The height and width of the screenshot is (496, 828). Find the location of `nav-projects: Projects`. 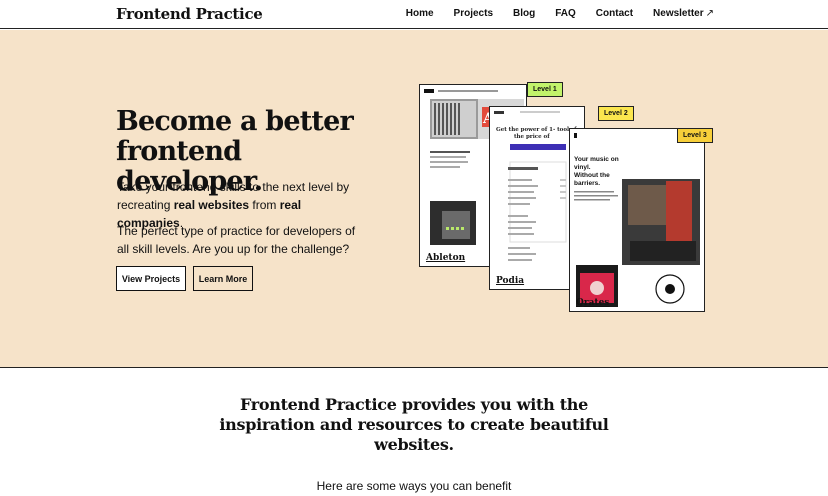

nav-projects: Projects is located at coordinates (473, 13).